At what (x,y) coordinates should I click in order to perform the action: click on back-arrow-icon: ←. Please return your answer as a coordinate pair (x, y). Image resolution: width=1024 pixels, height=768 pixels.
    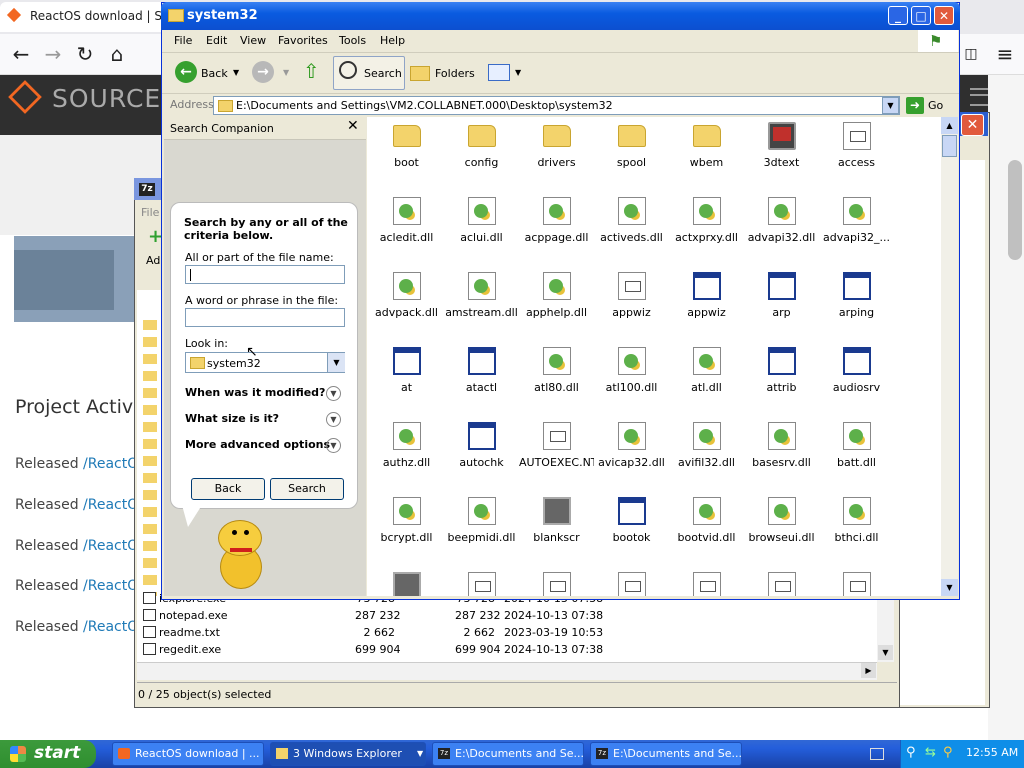
    Looking at the image, I should click on (186, 72).